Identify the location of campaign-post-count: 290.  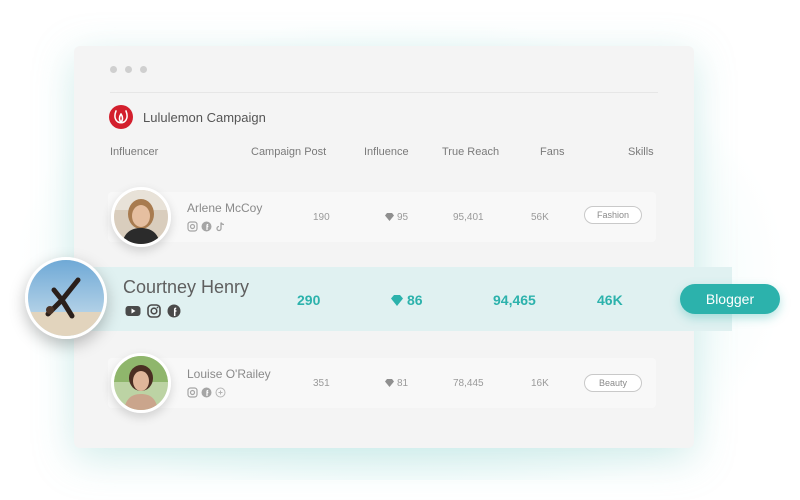
(309, 300).